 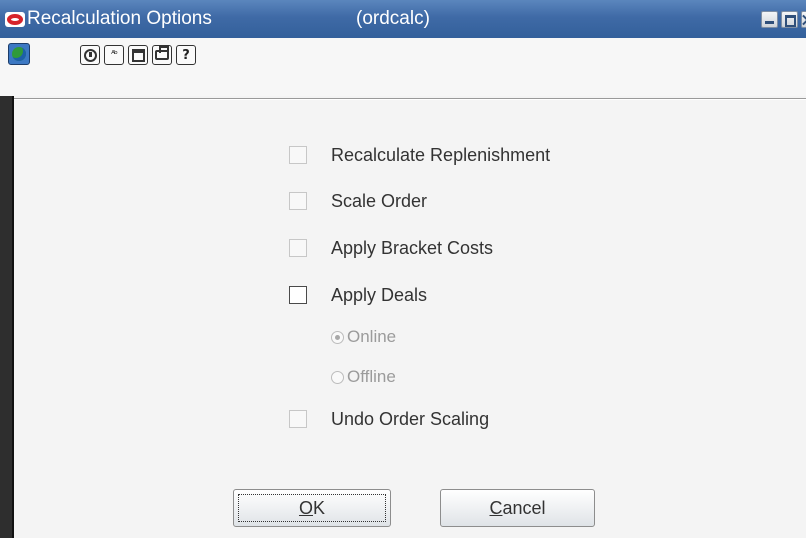 I want to click on form-name: (ordcalc), so click(x=393, y=18).